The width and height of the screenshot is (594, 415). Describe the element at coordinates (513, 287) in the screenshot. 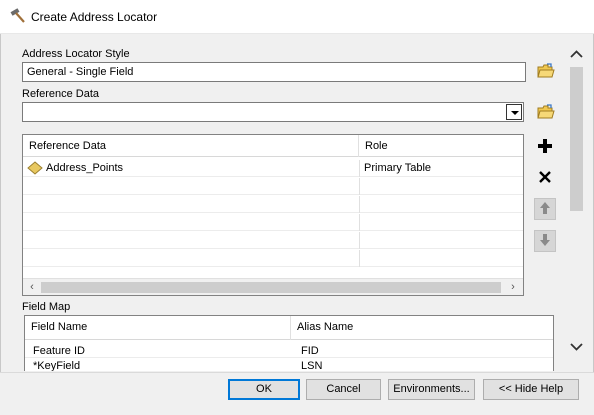

I see `chevron-right-icon: ›` at that location.